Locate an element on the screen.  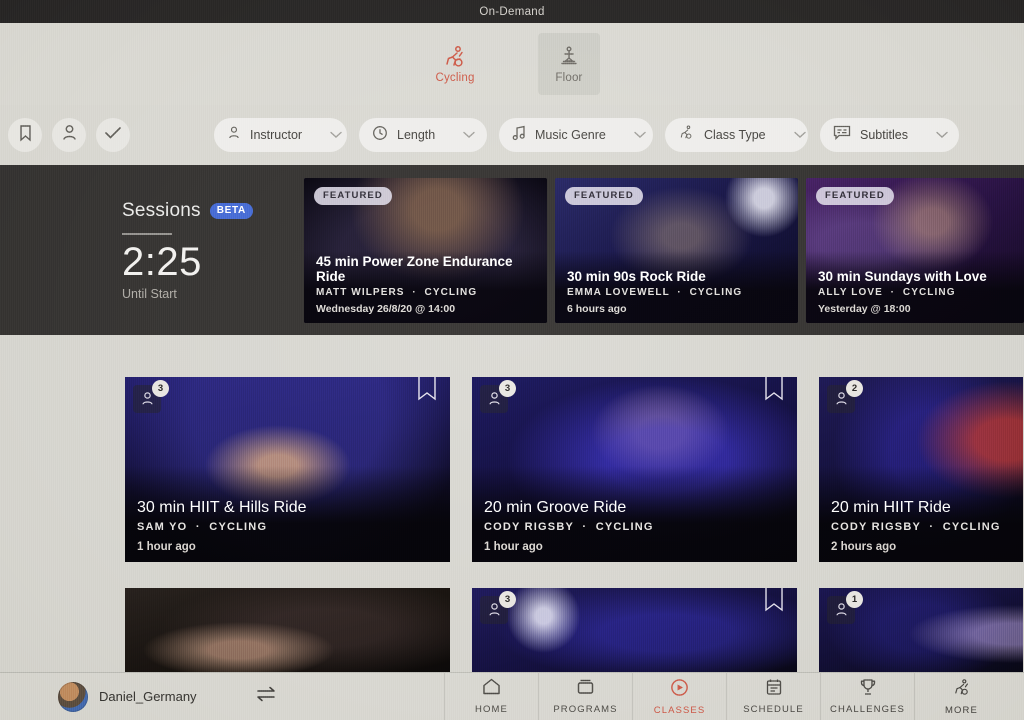
card-subtitle: MATT WILPERS · CYCLING is located at coordinates (397, 292).